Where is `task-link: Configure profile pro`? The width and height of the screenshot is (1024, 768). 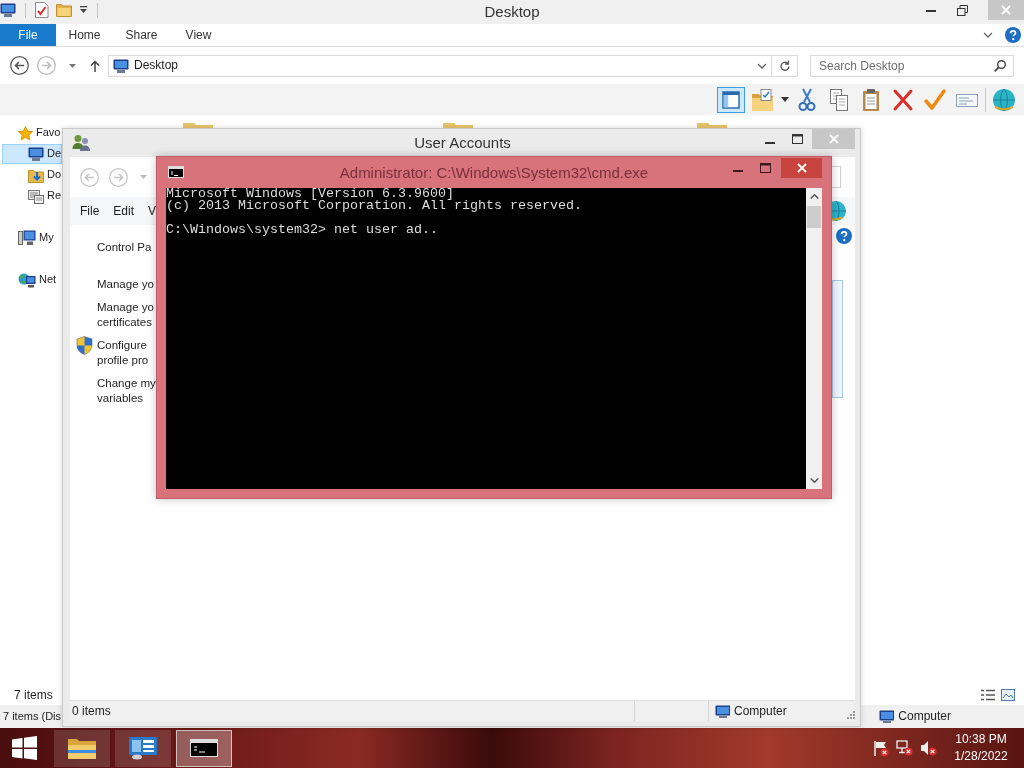 task-link: Configure profile pro is located at coordinates (123, 353).